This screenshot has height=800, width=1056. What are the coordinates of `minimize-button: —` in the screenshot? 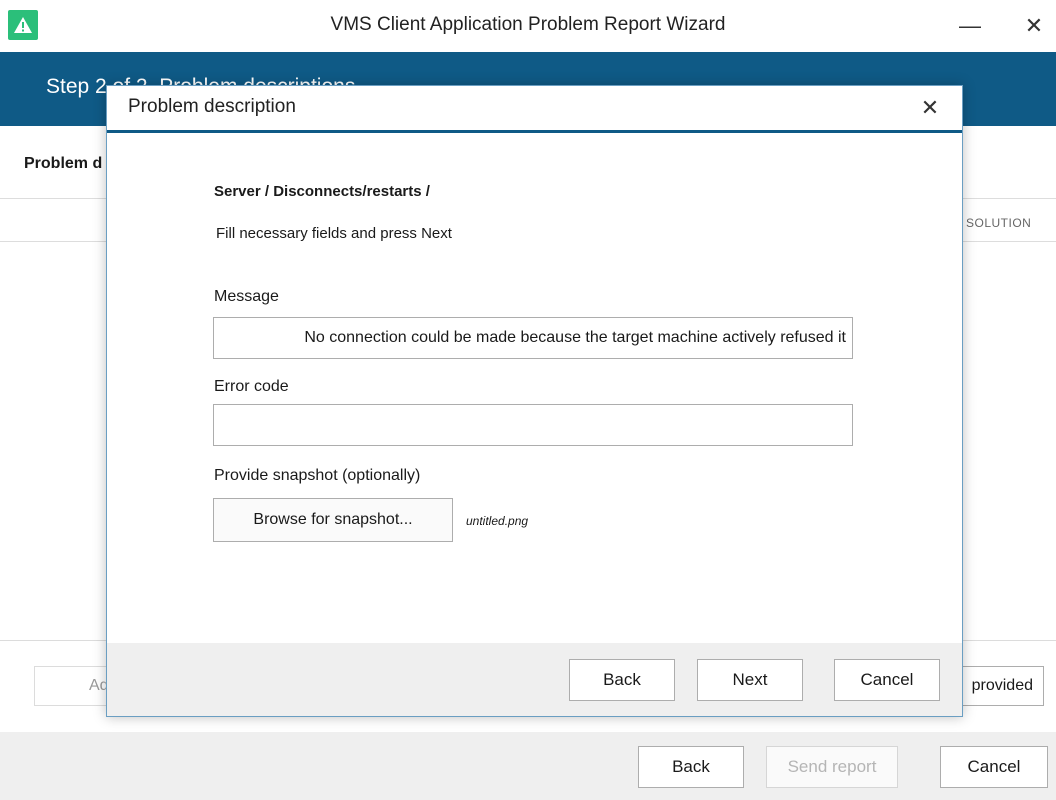 It's located at (970, 26).